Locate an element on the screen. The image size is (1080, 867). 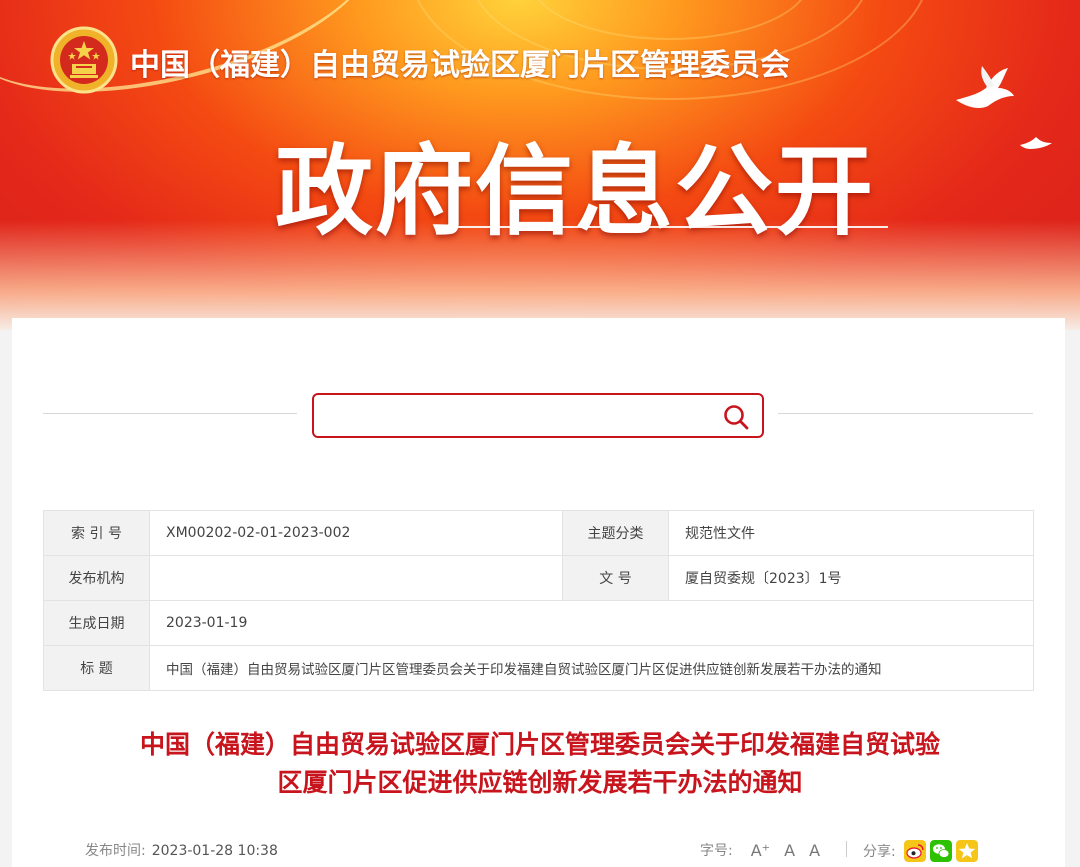
created-date-value: 2023-01-19 is located at coordinates (591, 623).